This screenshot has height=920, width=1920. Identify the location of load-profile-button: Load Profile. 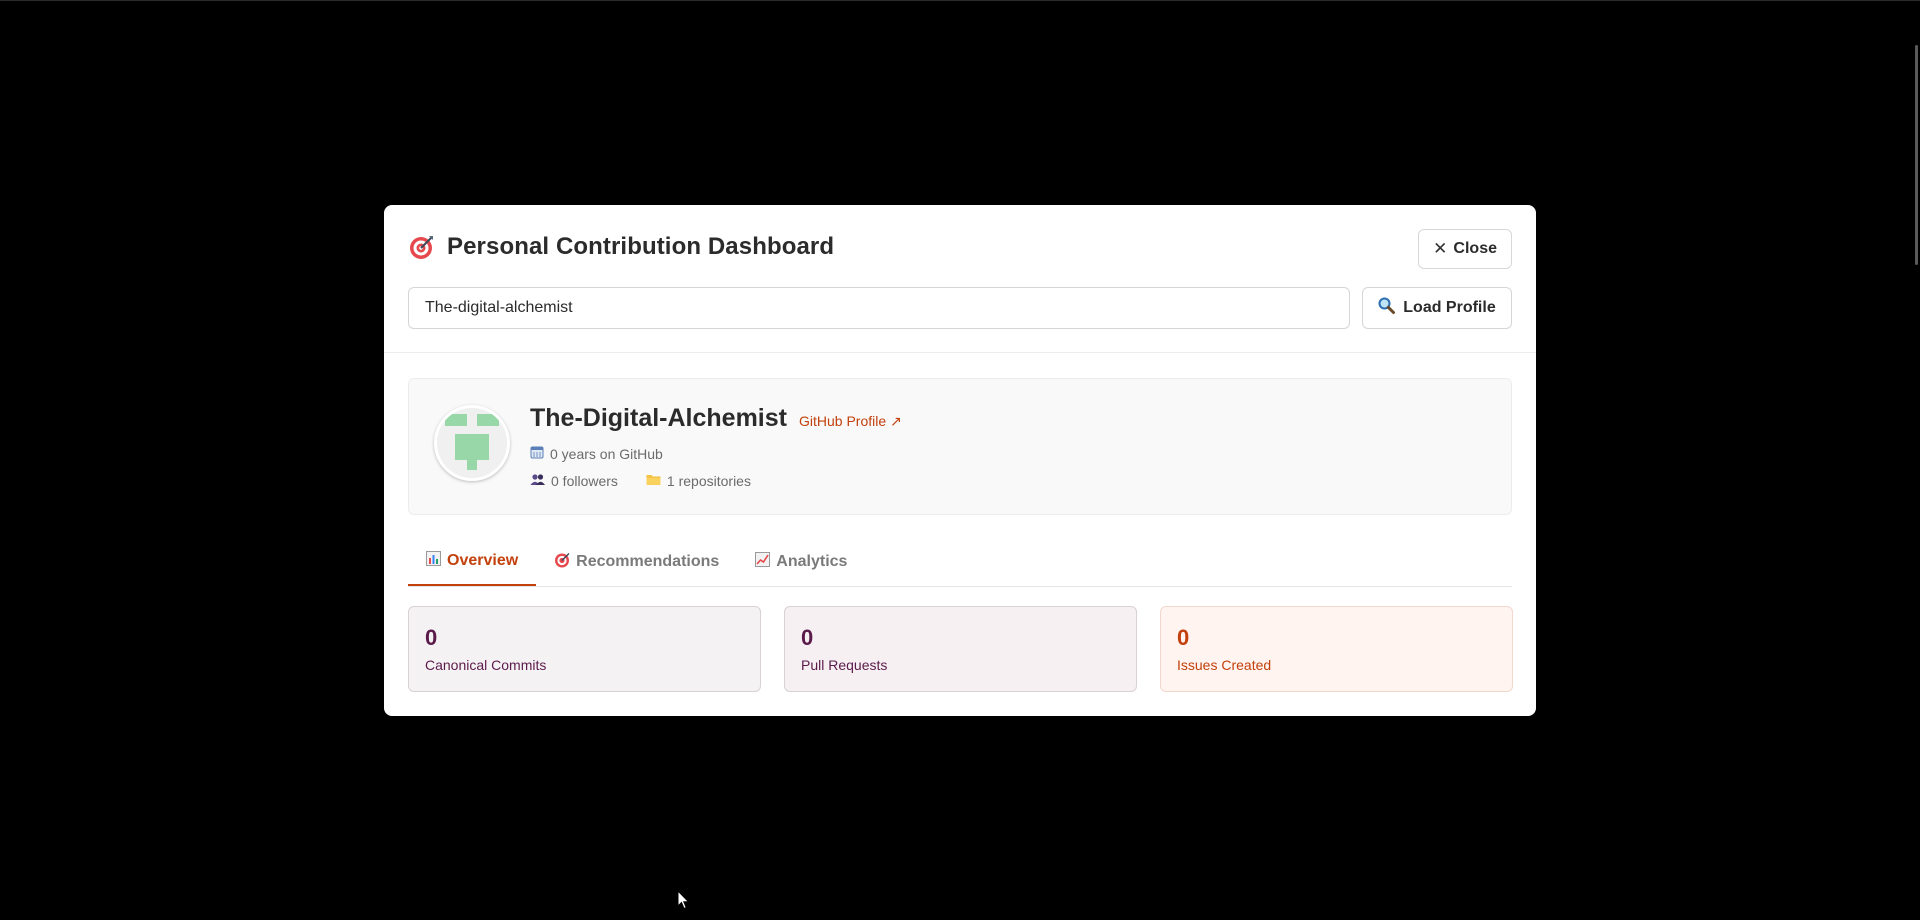
(1437, 308).